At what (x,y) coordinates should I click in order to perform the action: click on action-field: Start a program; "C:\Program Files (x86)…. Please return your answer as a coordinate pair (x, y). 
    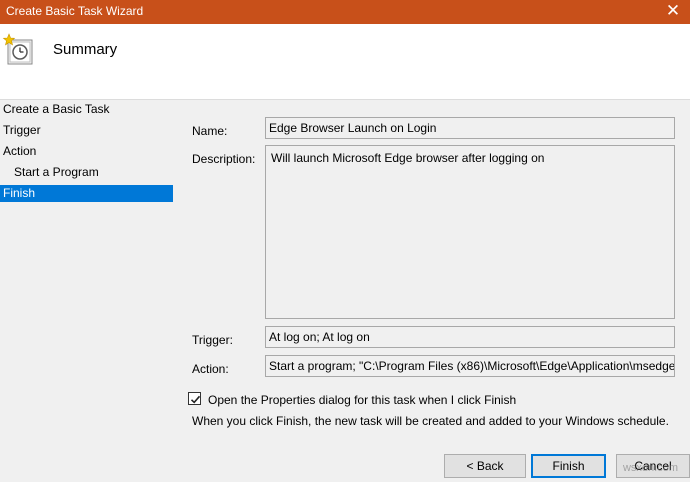
    Looking at the image, I should click on (470, 366).